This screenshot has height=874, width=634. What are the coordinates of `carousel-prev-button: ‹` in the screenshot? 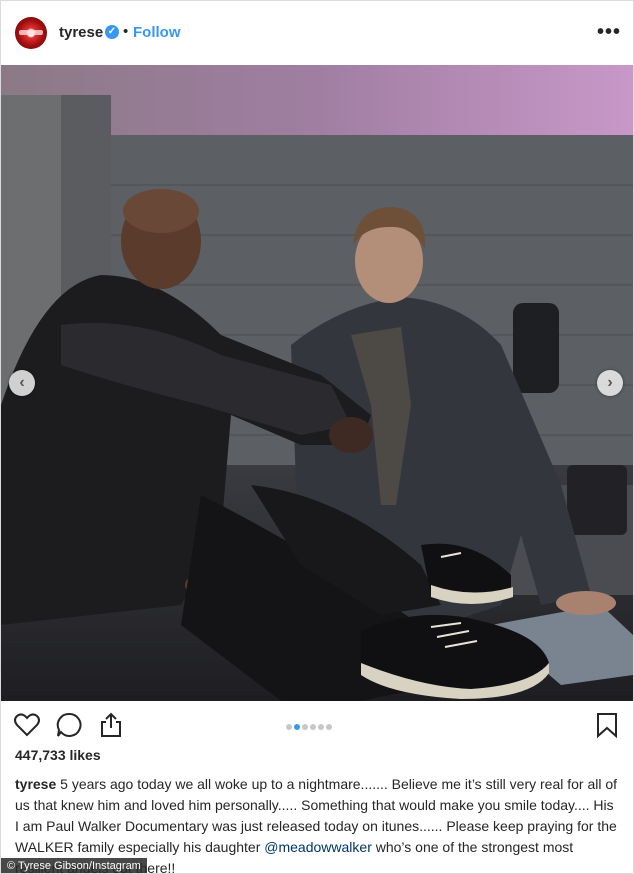 It's located at (22, 383).